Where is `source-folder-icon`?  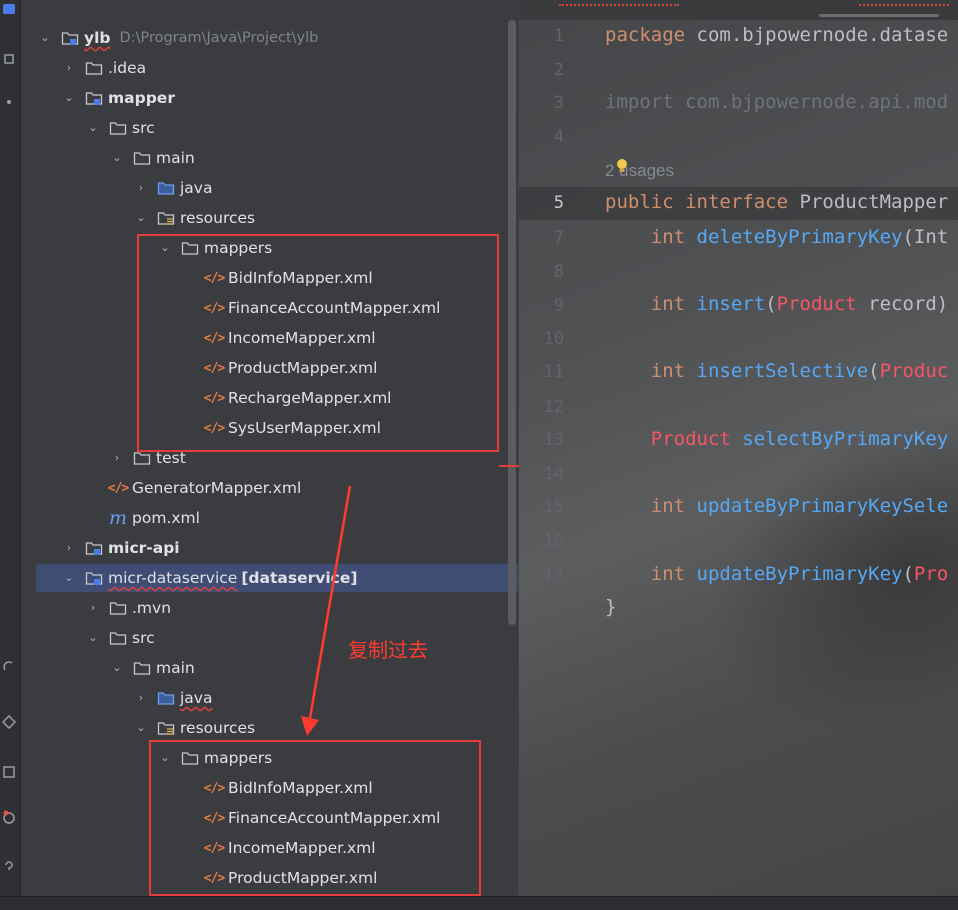 source-folder-icon is located at coordinates (166, 188).